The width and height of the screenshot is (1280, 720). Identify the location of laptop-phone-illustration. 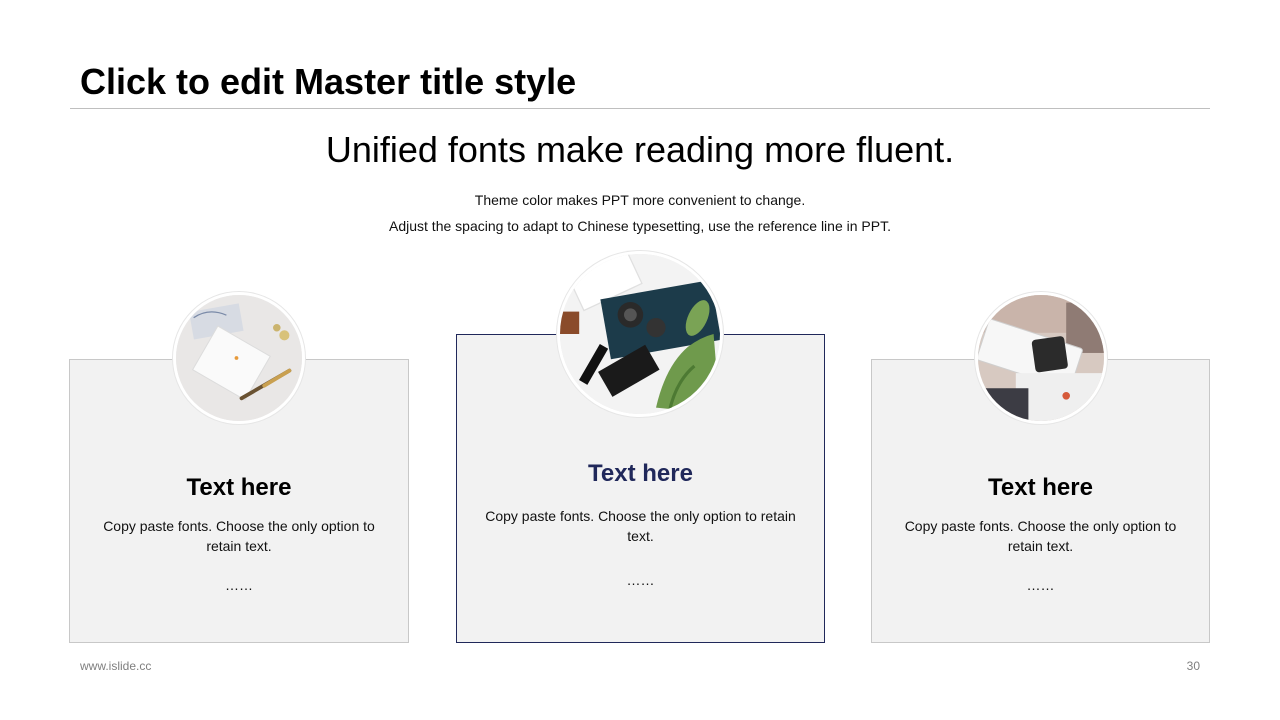
(1041, 358).